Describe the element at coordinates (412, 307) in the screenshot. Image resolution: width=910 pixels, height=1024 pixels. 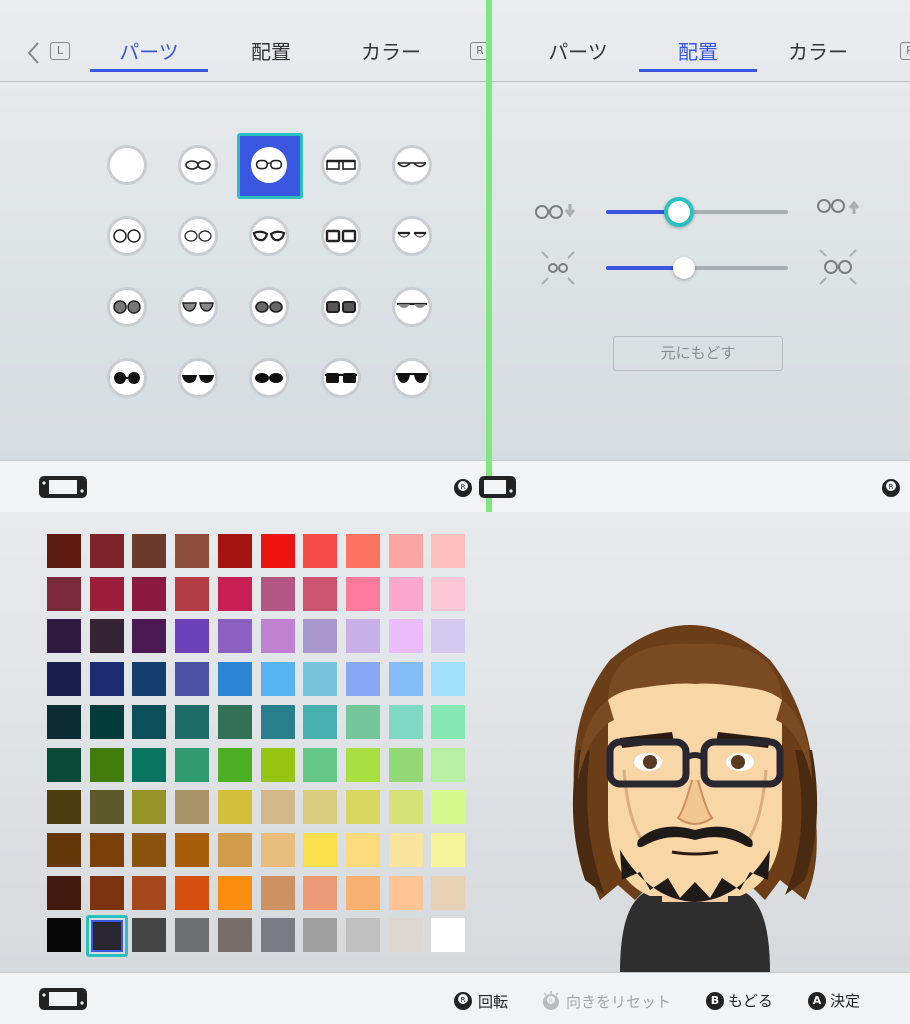
I see `glasses-option-tinted-brow` at that location.